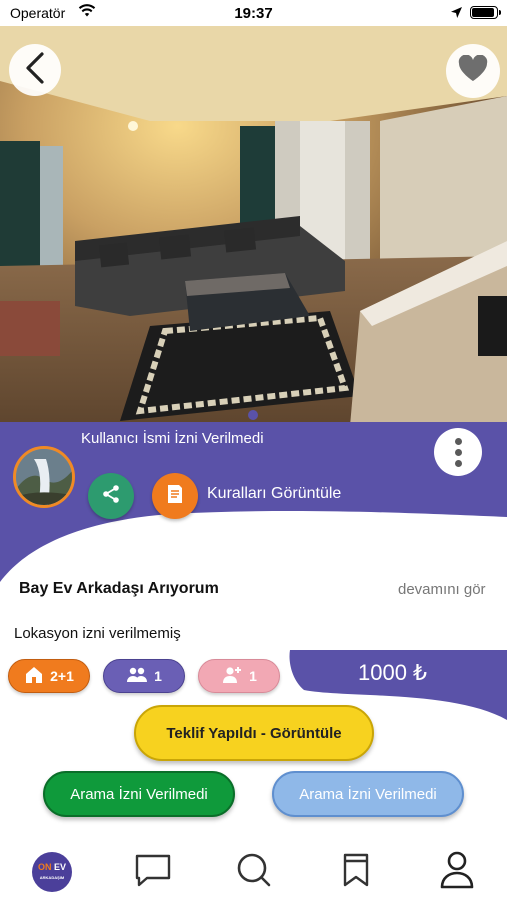  I want to click on resident-count-badge: 1, so click(144, 676).